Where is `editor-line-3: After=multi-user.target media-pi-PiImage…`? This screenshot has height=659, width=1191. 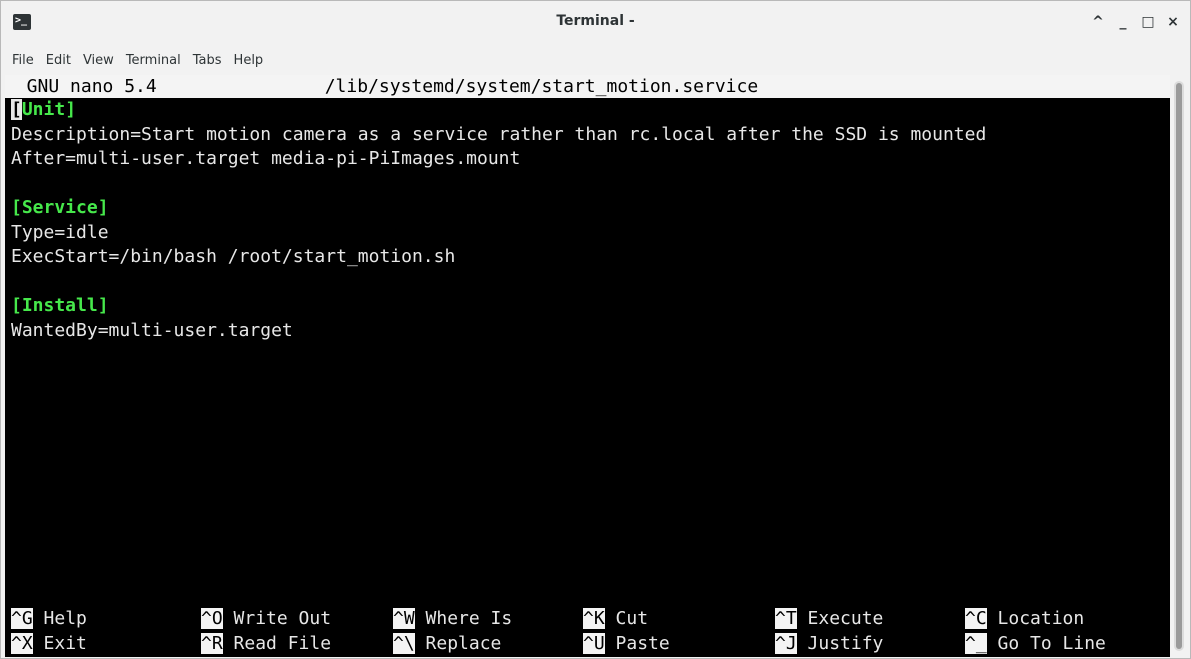
editor-line-3: After=multi-user.target media-pi-PiImage… is located at coordinates (266, 158).